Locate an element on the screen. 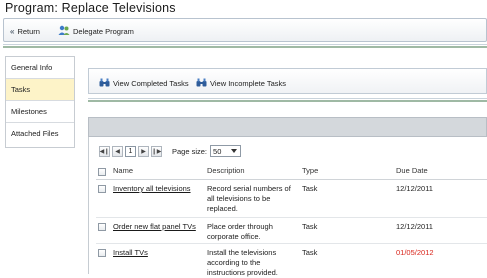  prev-page-button: ◀ is located at coordinates (117, 151).